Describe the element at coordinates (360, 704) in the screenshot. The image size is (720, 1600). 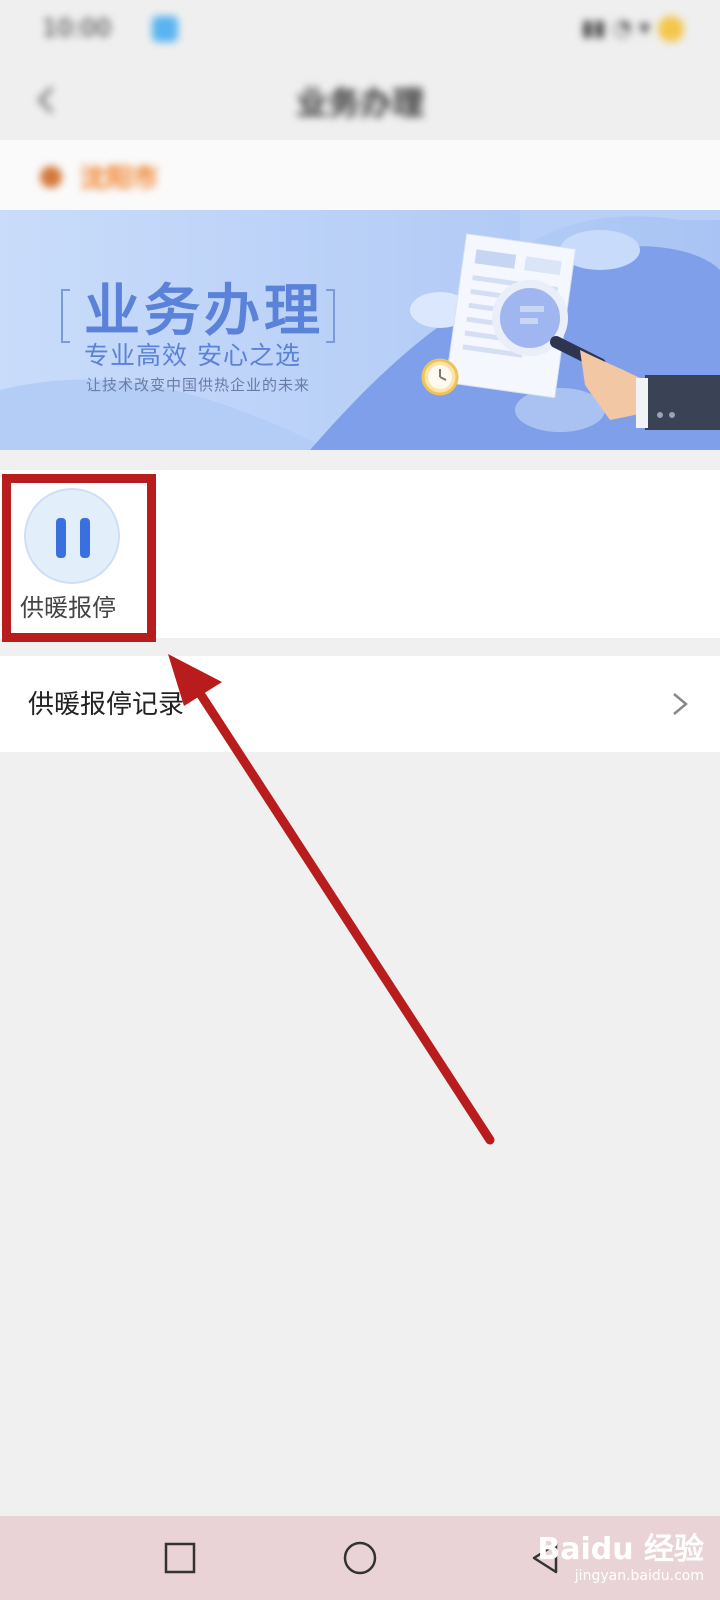
I see `suspension-records-row: 供暖报停记录` at that location.